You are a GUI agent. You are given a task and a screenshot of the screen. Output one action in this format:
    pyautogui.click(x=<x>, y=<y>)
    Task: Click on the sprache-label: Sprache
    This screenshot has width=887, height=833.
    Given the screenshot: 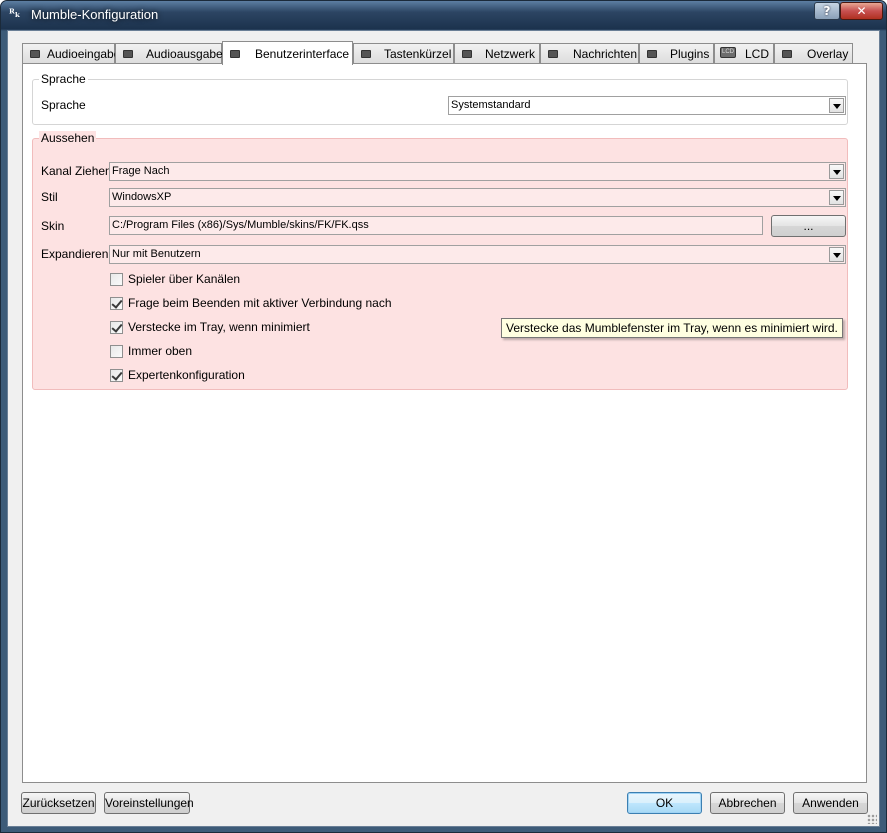 What is the action you would take?
    pyautogui.click(x=63, y=105)
    